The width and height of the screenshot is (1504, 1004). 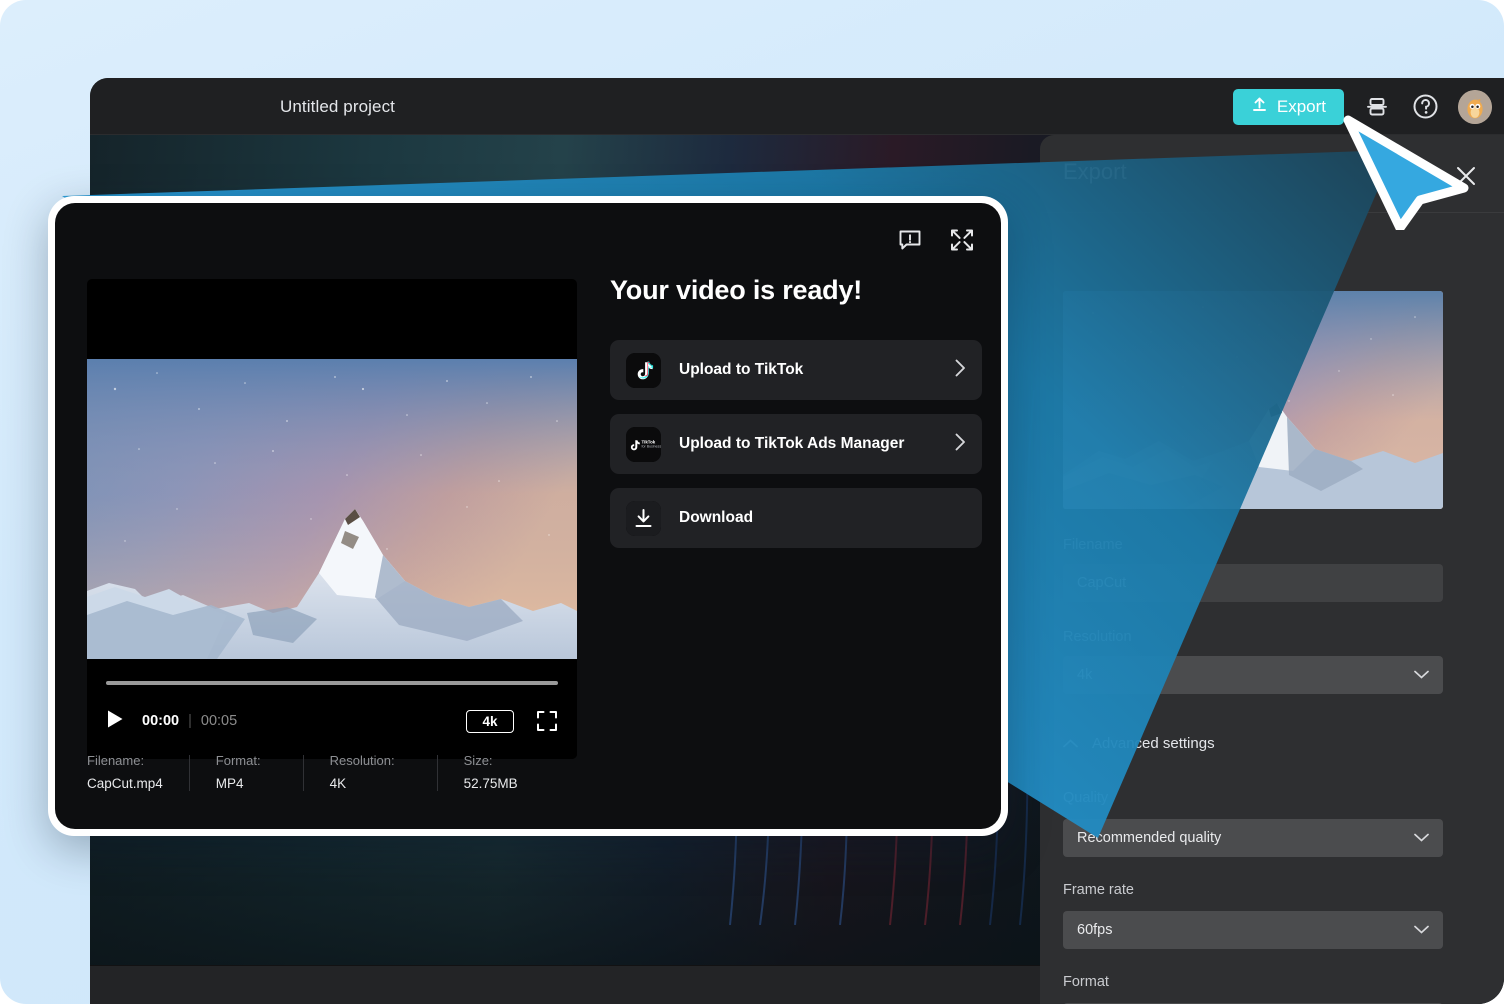 I want to click on quality-select: Recommended quality, so click(x=1253, y=838).